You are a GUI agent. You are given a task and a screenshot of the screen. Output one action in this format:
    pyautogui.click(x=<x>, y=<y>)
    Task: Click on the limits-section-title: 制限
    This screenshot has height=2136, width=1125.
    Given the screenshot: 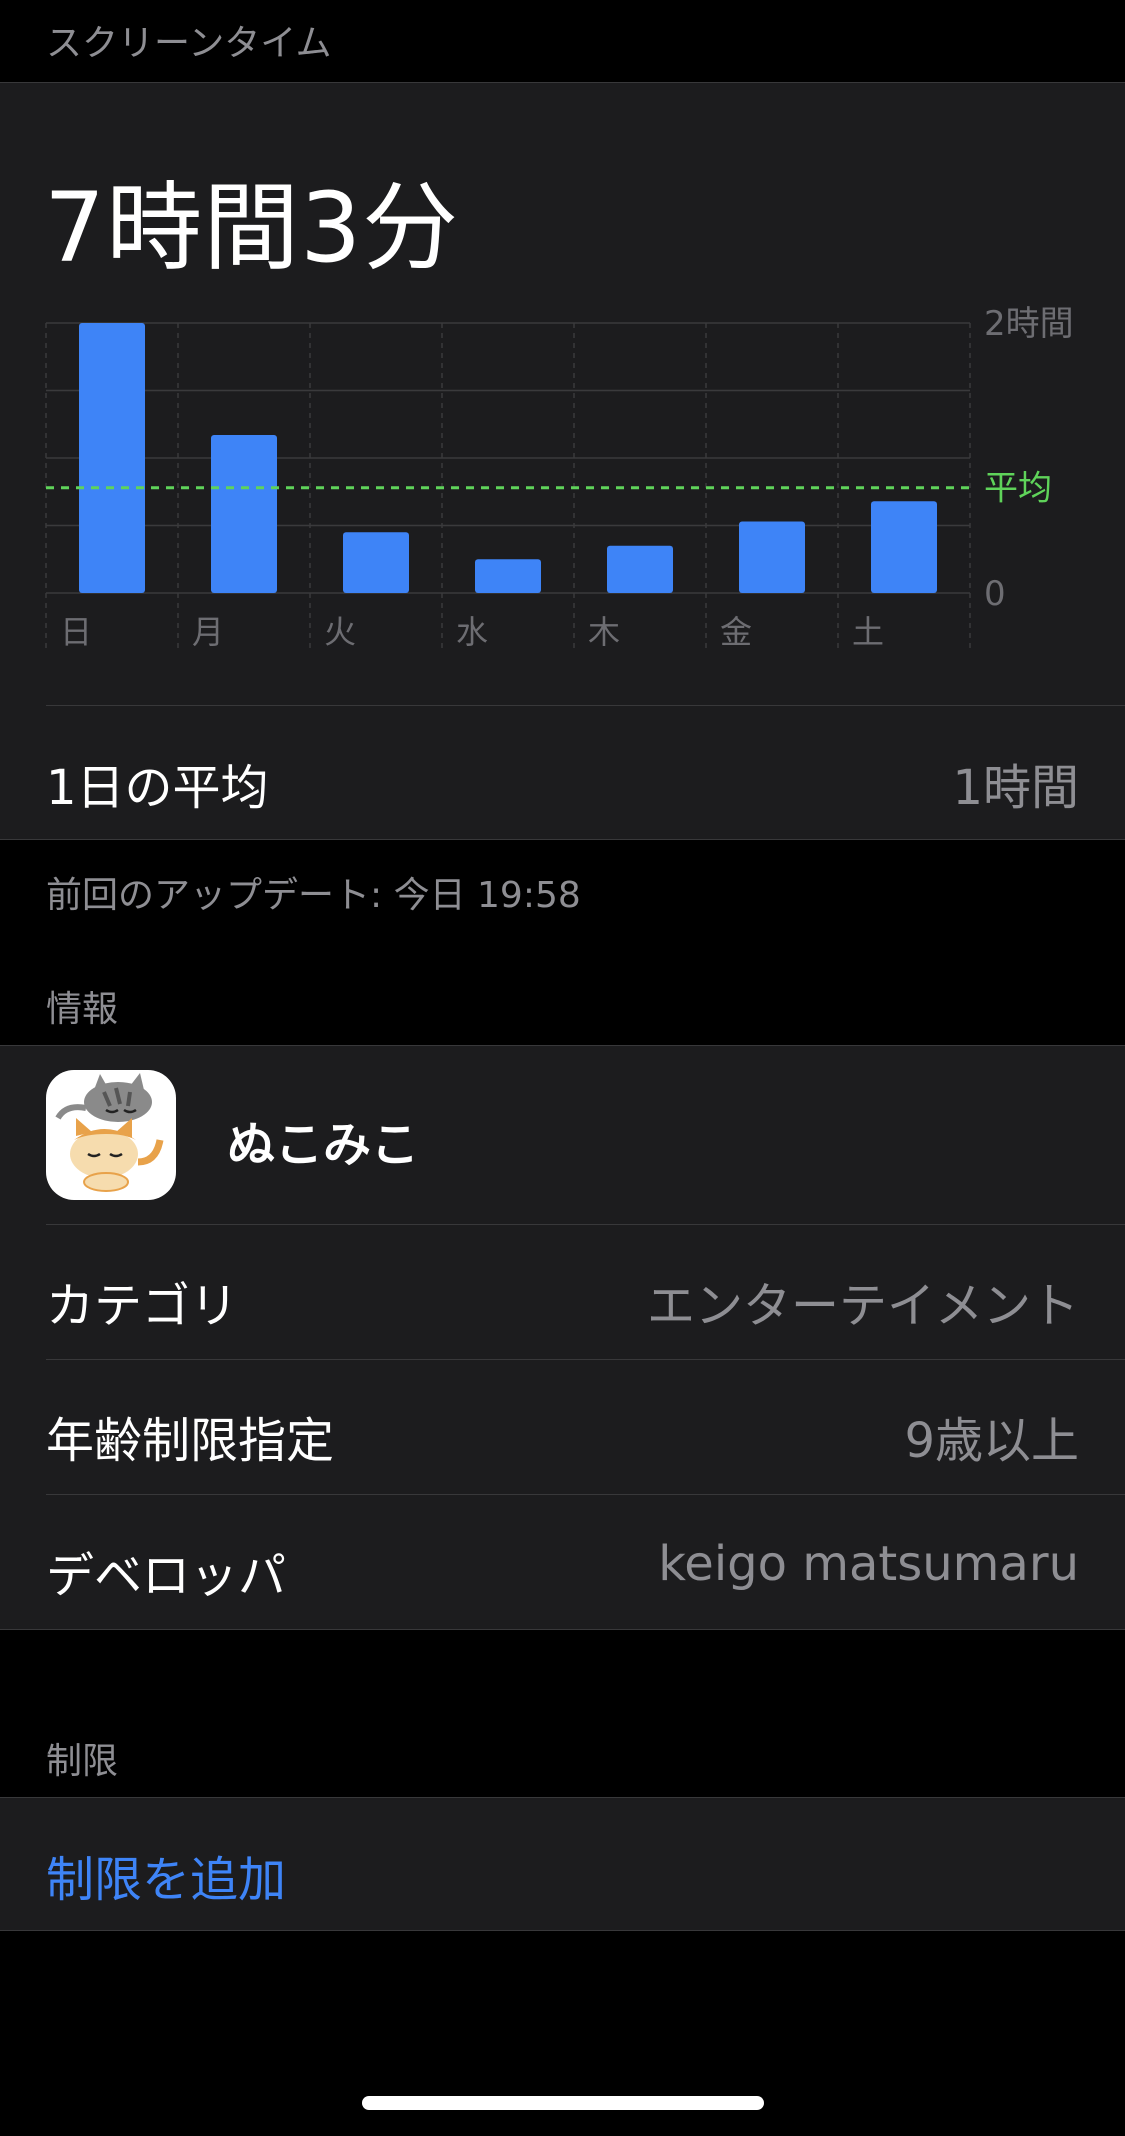 What is the action you would take?
    pyautogui.click(x=82, y=1761)
    